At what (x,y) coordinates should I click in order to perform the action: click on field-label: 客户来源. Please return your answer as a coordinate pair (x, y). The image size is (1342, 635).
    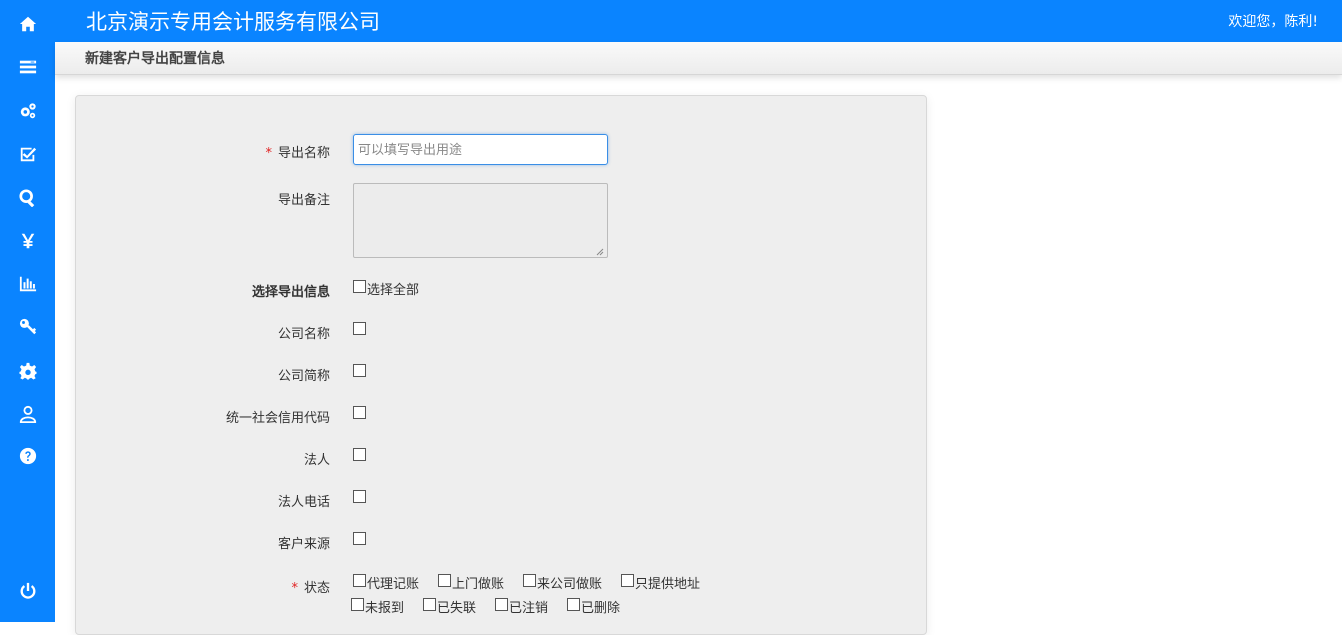
    Looking at the image, I should click on (303, 544).